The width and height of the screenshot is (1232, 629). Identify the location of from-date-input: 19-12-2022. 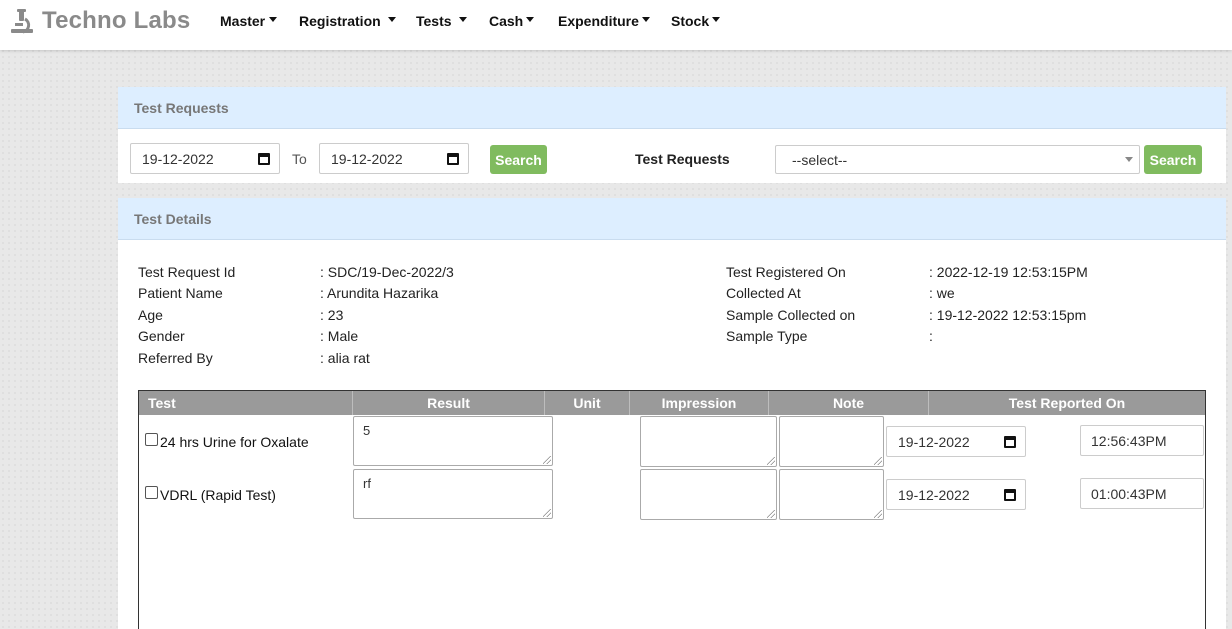
(205, 158).